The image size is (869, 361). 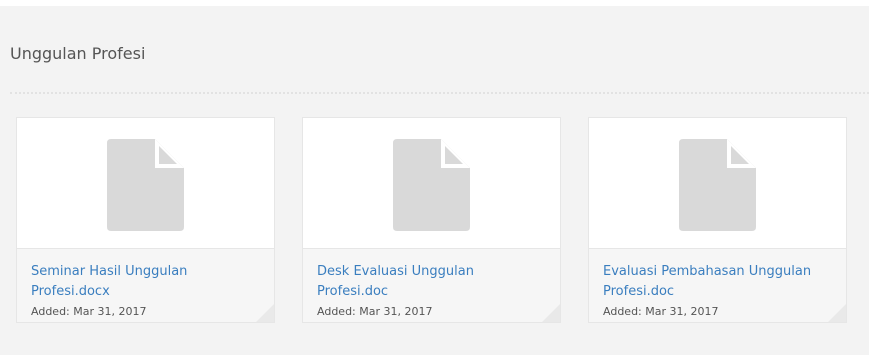 I want to click on file-name-link: Evaluasi Pembahasan Unggulan Profesi.doc, so click(x=718, y=282).